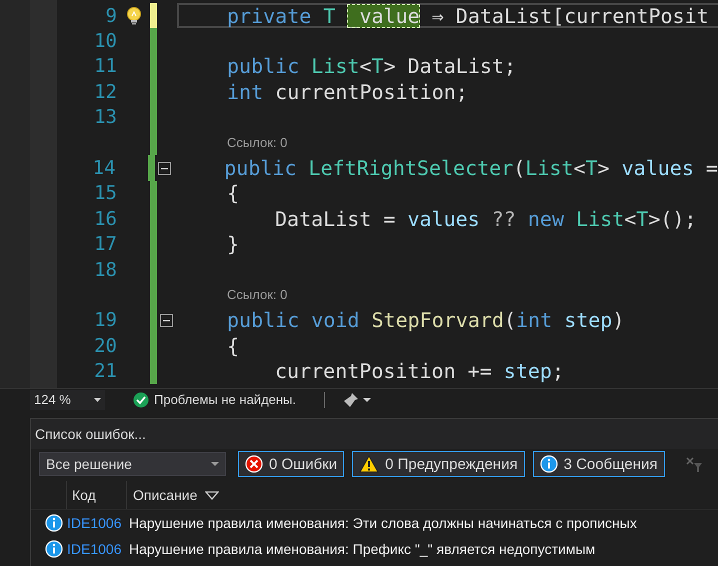 Image resolution: width=718 pixels, height=566 pixels. I want to click on line-number: 21, so click(105, 371).